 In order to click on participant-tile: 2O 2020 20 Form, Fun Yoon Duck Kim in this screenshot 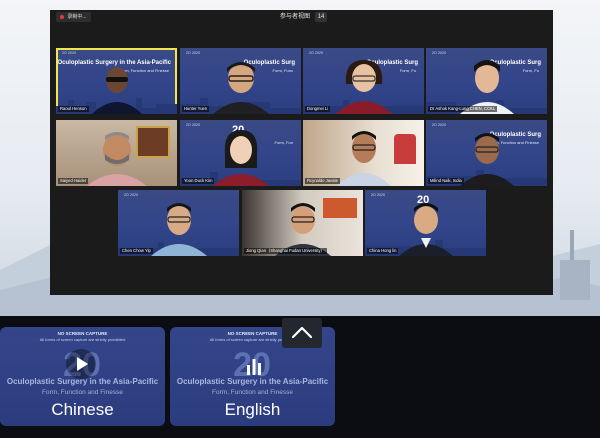, I will do `click(240, 153)`.